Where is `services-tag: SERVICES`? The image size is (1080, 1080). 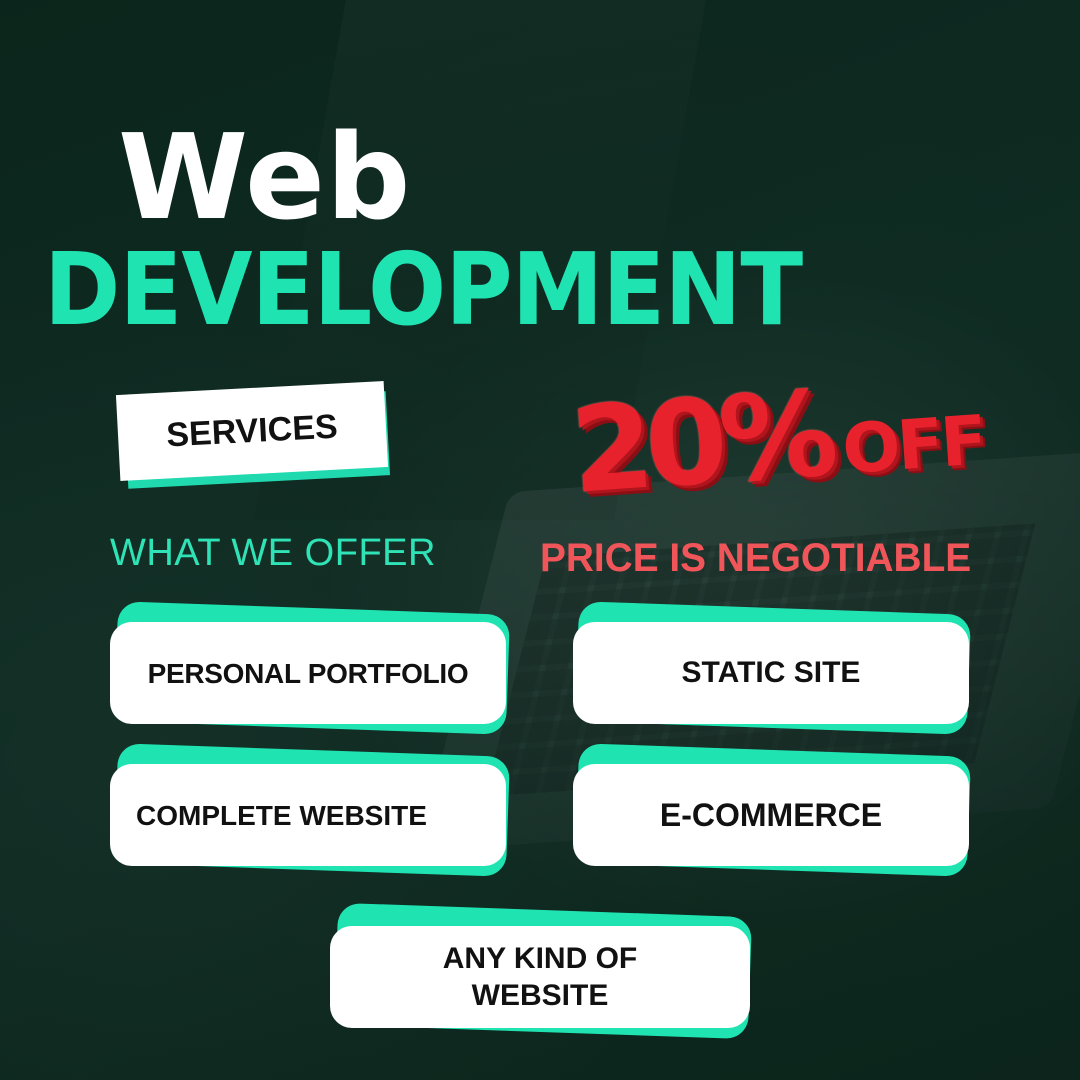
services-tag: SERVICES is located at coordinates (253, 435).